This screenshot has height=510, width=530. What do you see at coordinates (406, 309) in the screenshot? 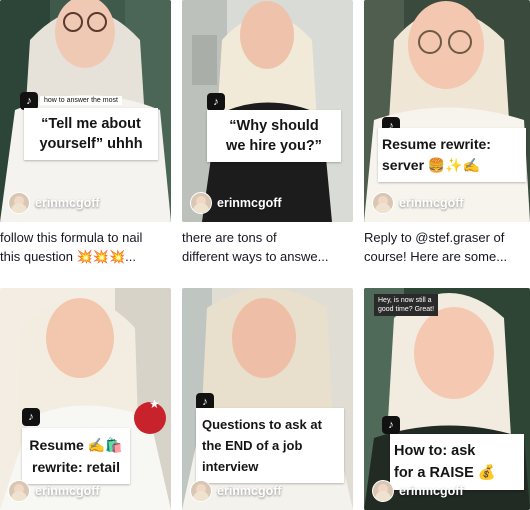
I see `video-top-tag-line: good time? Great!` at bounding box center [406, 309].